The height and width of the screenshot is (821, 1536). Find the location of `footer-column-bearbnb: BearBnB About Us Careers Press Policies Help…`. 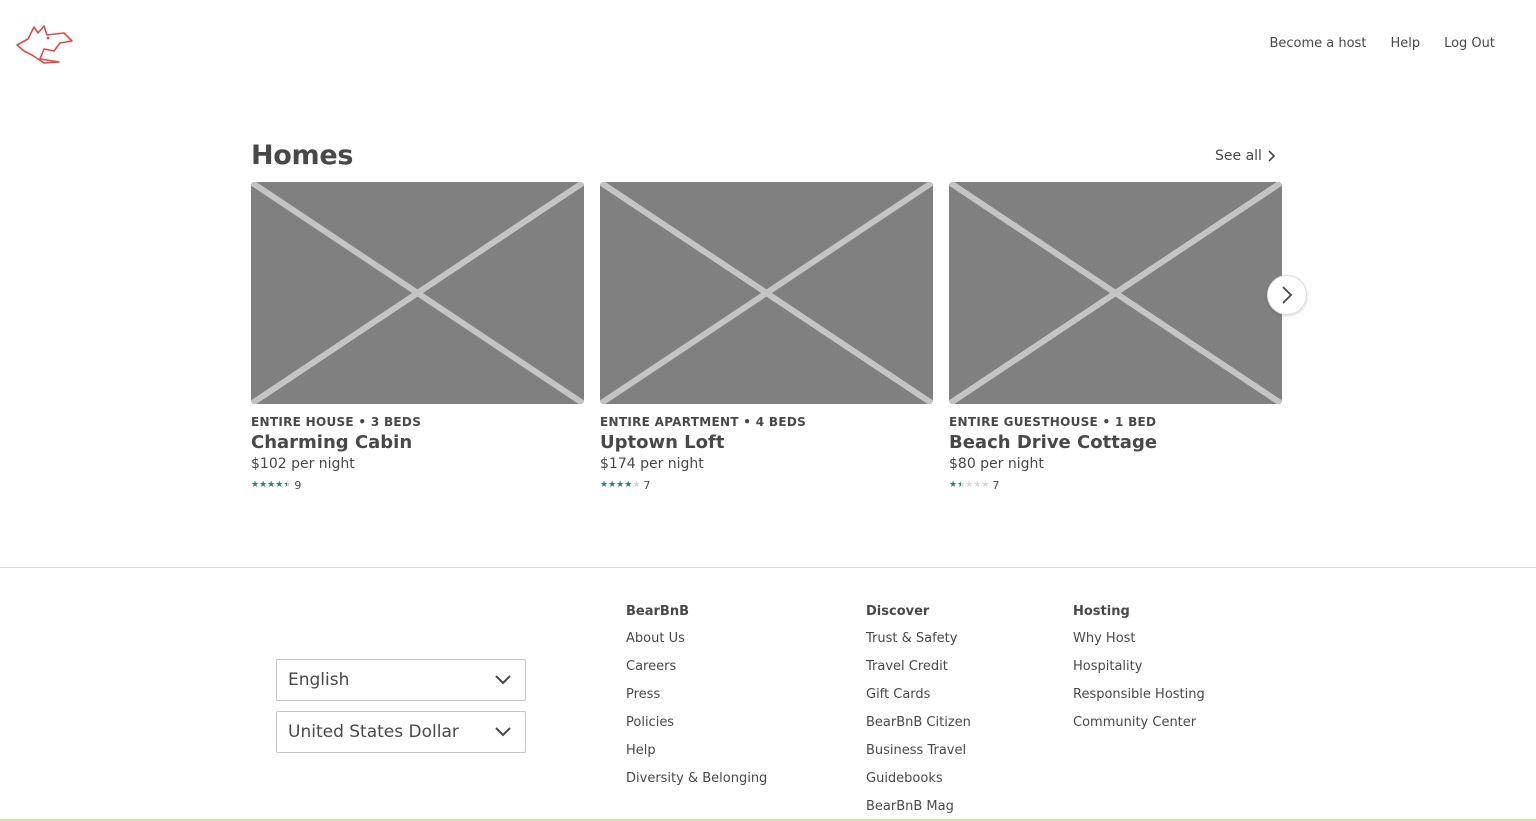

footer-column-bearbnb: BearBnB About Us Careers Press Policies Help… is located at coordinates (696, 702).